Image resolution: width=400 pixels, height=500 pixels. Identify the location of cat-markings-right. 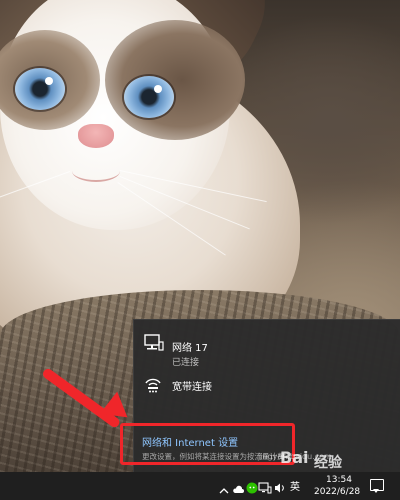
(175, 80).